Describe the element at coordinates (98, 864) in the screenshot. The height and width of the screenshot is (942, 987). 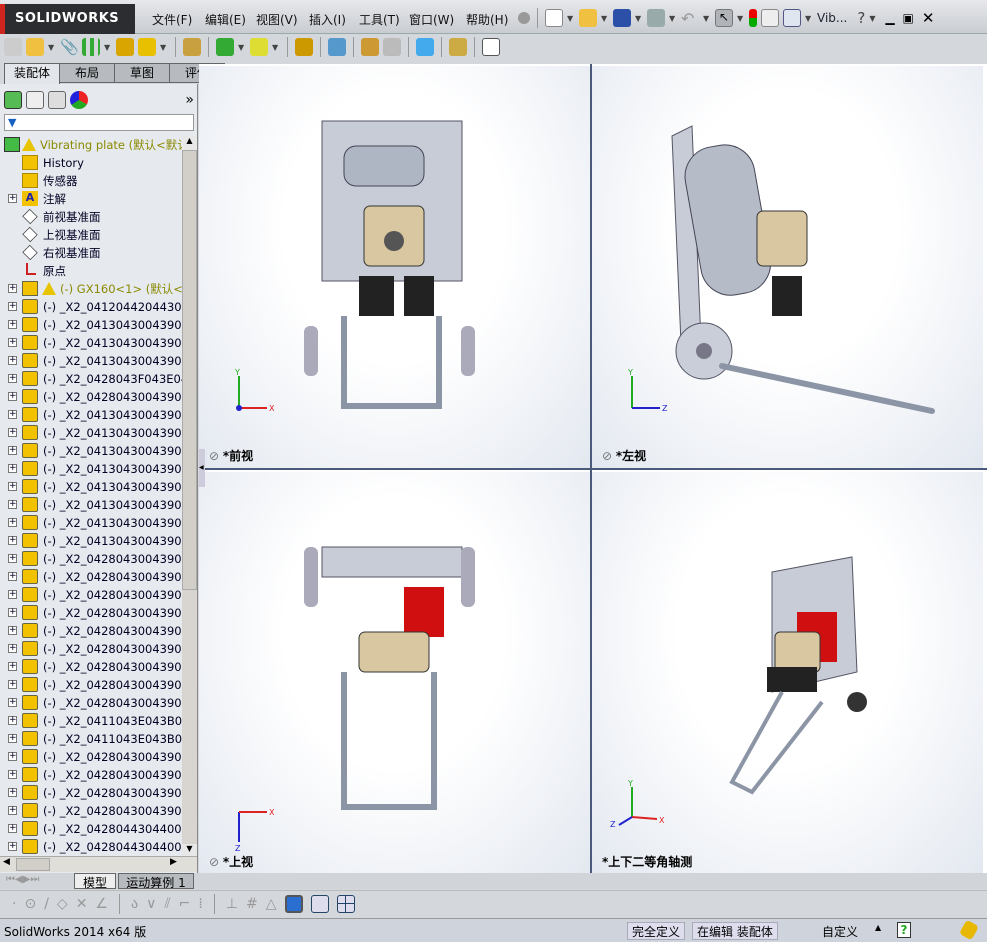
I see `tree-horizontal-scrollbar: ◀ ▶` at that location.